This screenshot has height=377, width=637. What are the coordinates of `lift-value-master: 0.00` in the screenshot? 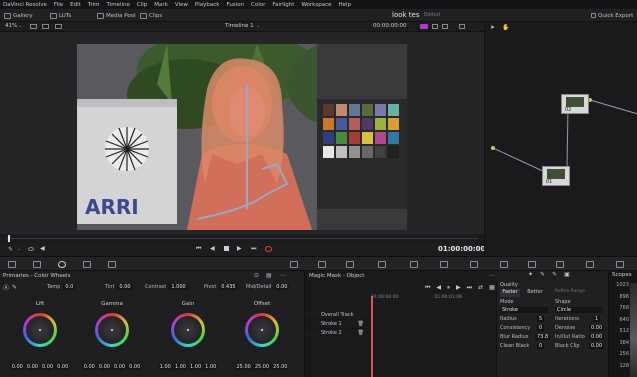 It's located at (17, 367).